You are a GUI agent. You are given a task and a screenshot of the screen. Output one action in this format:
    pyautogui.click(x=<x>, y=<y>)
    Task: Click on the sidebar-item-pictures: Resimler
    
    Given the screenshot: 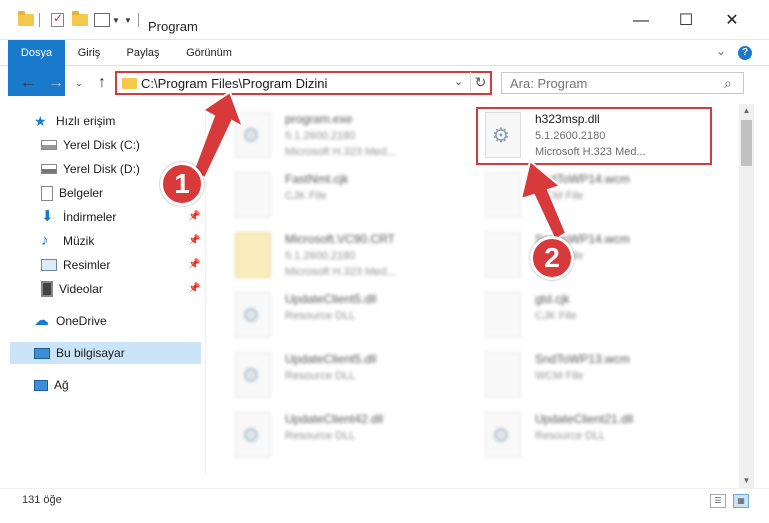 What is the action you would take?
    pyautogui.click(x=75, y=265)
    